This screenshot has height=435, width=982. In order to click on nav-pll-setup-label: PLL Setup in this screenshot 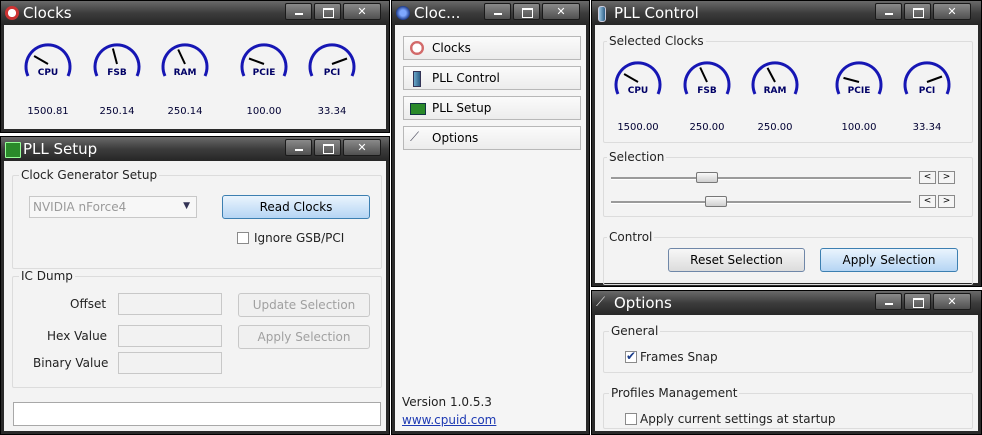, I will do `click(462, 108)`.